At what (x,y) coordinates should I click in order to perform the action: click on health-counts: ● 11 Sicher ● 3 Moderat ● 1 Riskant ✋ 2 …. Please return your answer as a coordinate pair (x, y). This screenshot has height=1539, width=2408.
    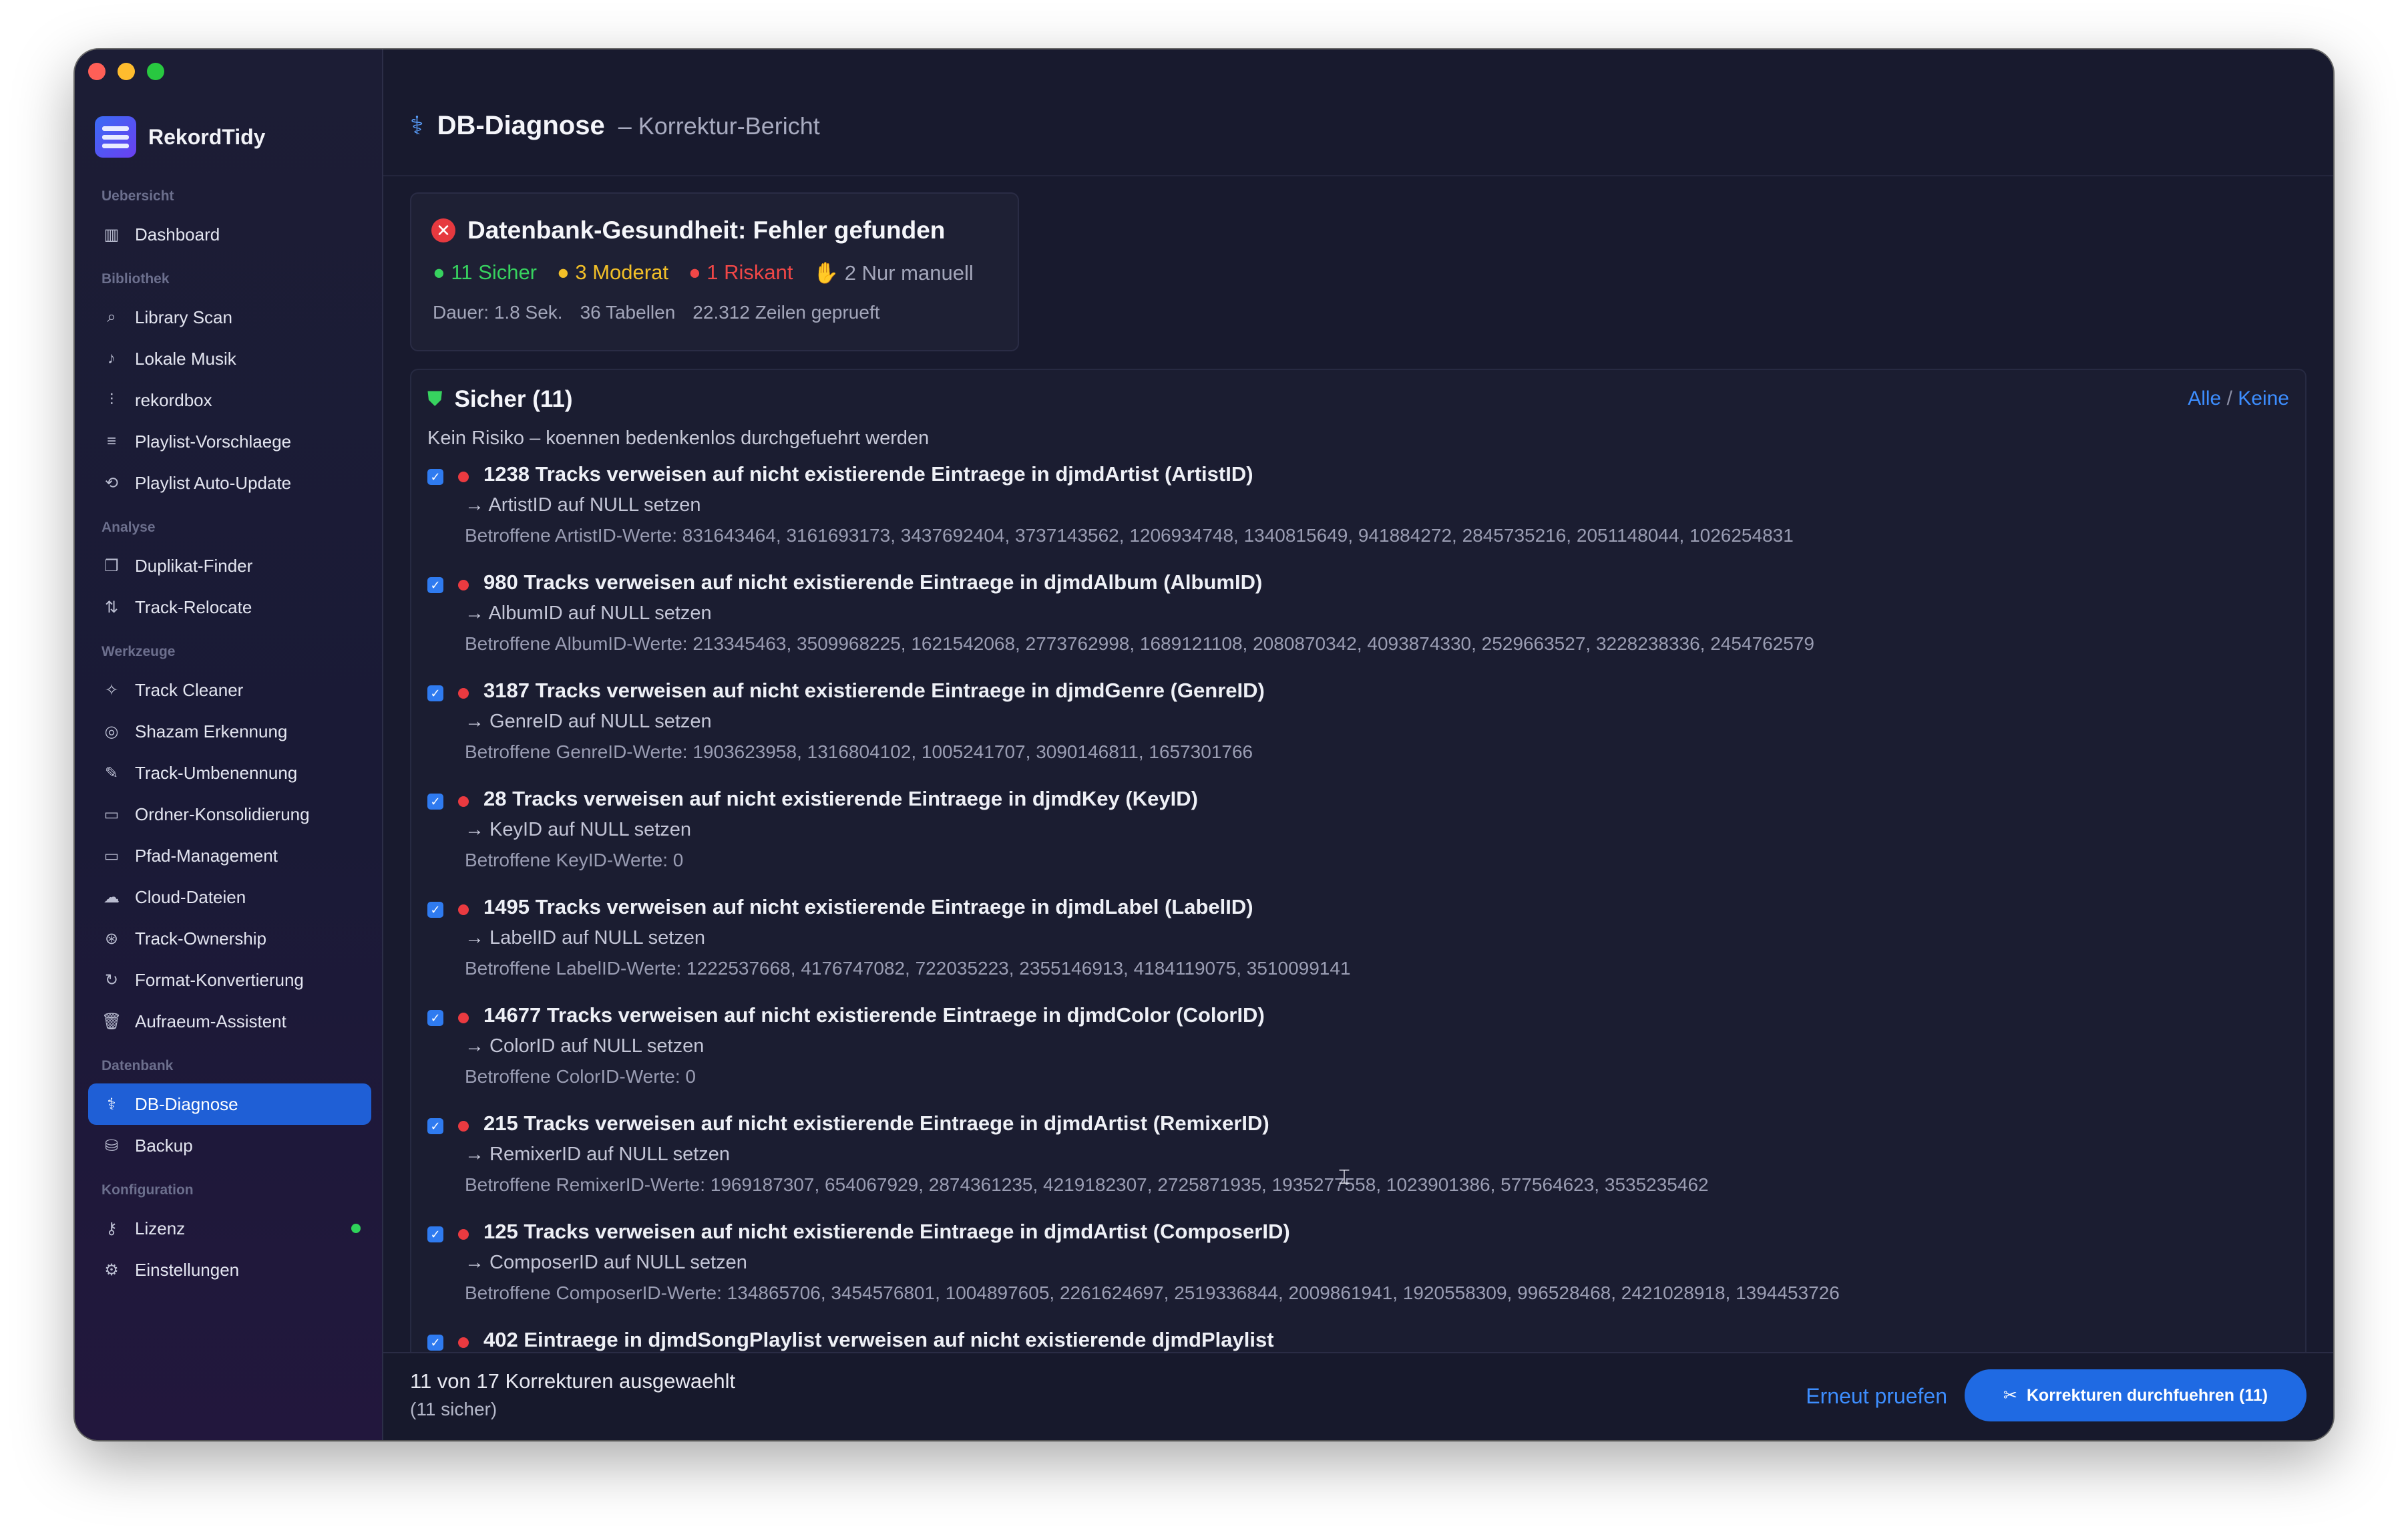
    Looking at the image, I should click on (703, 273).